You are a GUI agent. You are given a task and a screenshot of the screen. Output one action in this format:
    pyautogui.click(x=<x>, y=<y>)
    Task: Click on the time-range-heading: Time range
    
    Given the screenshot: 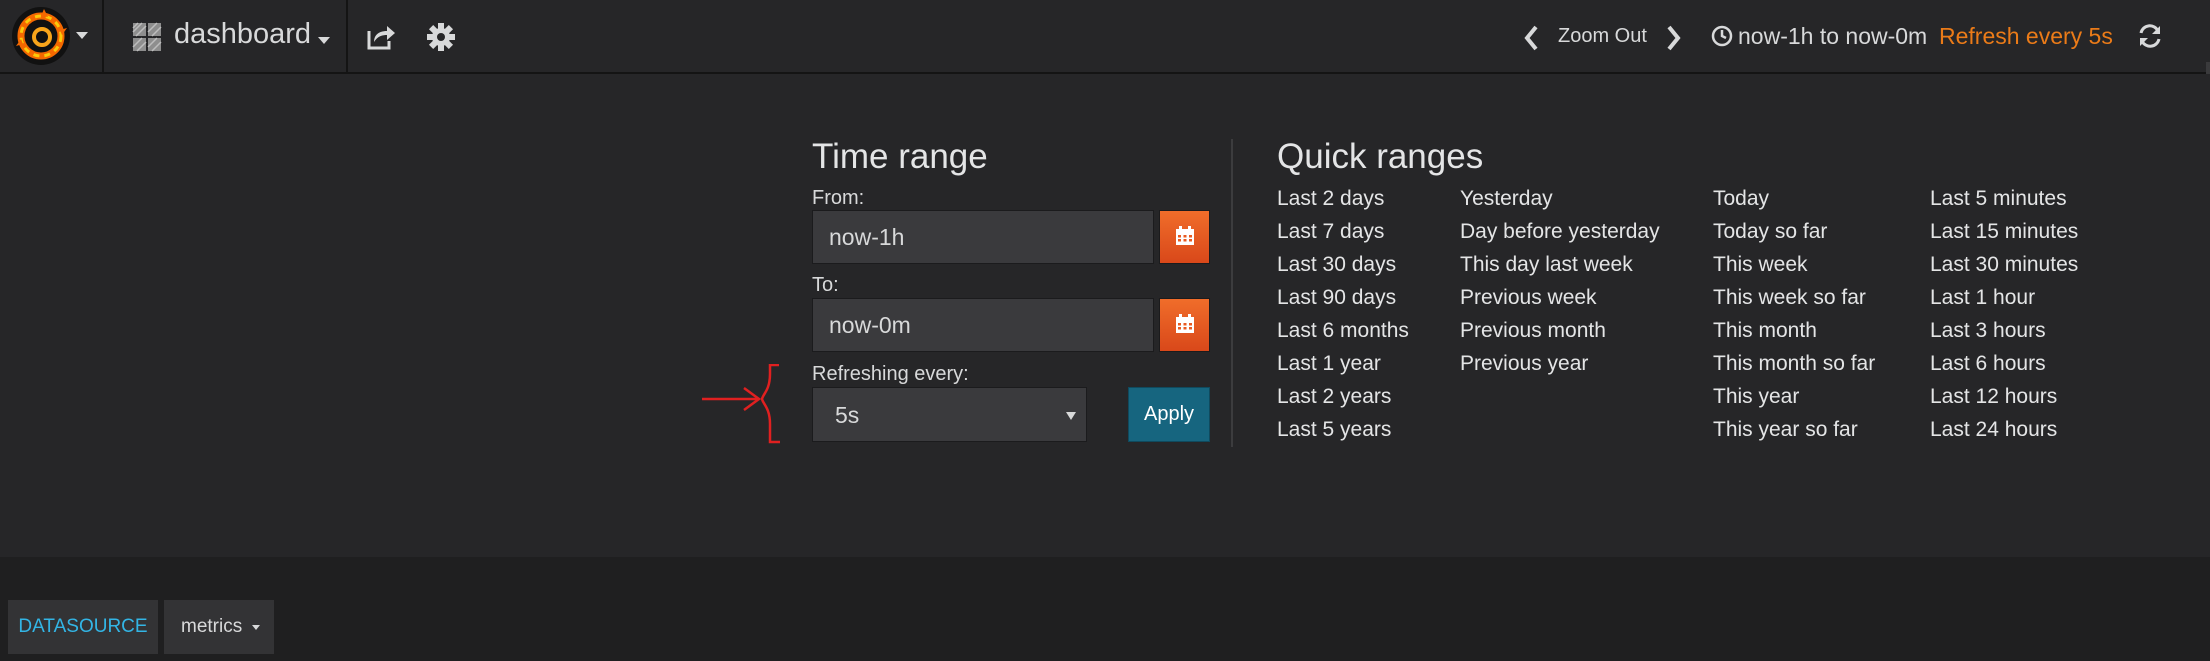 What is the action you would take?
    pyautogui.click(x=900, y=156)
    